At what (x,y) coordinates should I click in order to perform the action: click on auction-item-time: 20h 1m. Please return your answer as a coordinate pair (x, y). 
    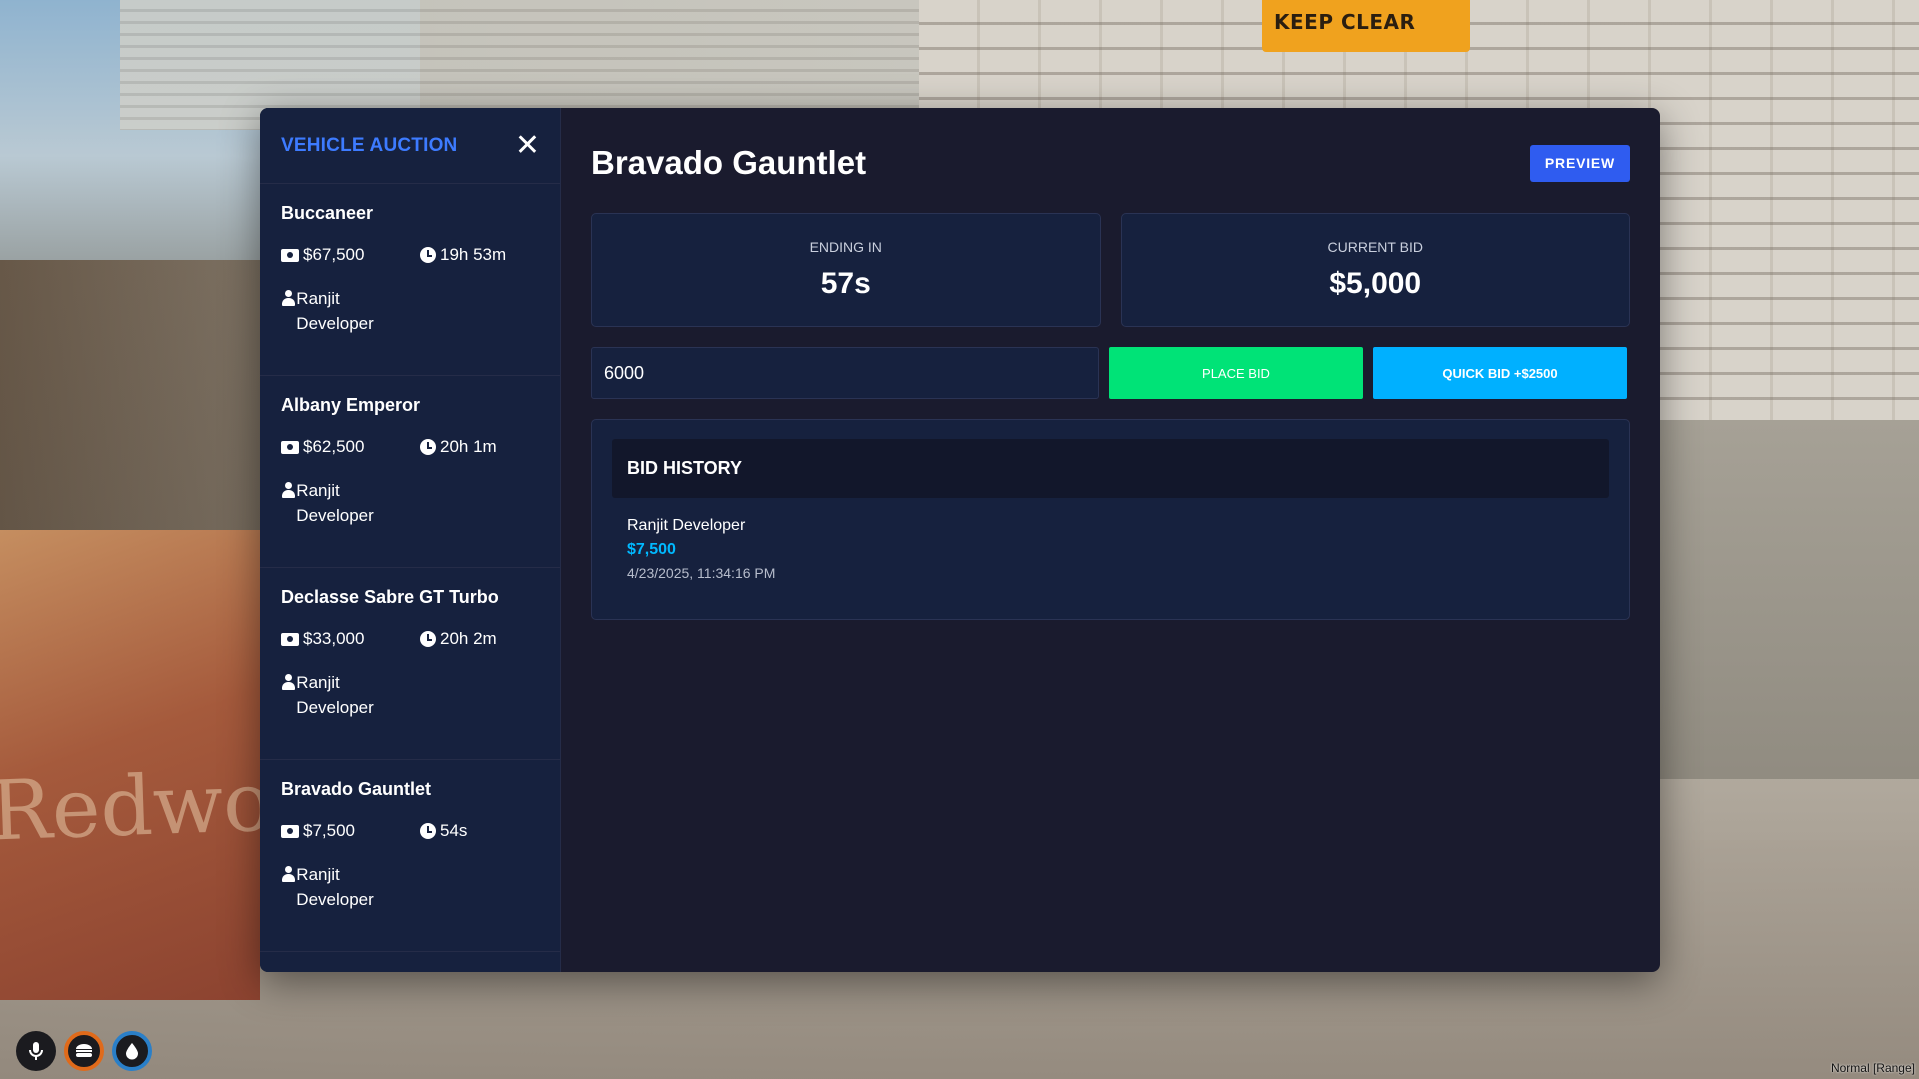
    Looking at the image, I should click on (458, 447).